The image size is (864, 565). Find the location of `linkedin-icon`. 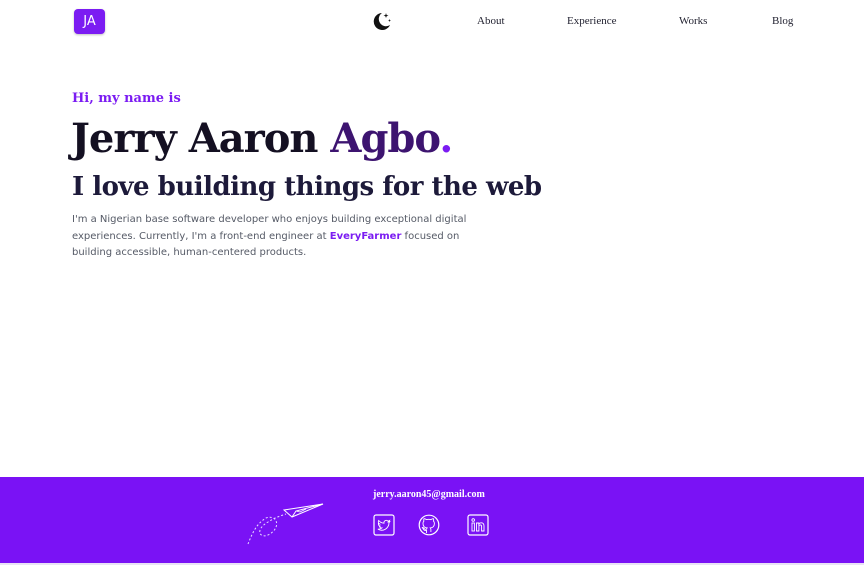

linkedin-icon is located at coordinates (478, 525).